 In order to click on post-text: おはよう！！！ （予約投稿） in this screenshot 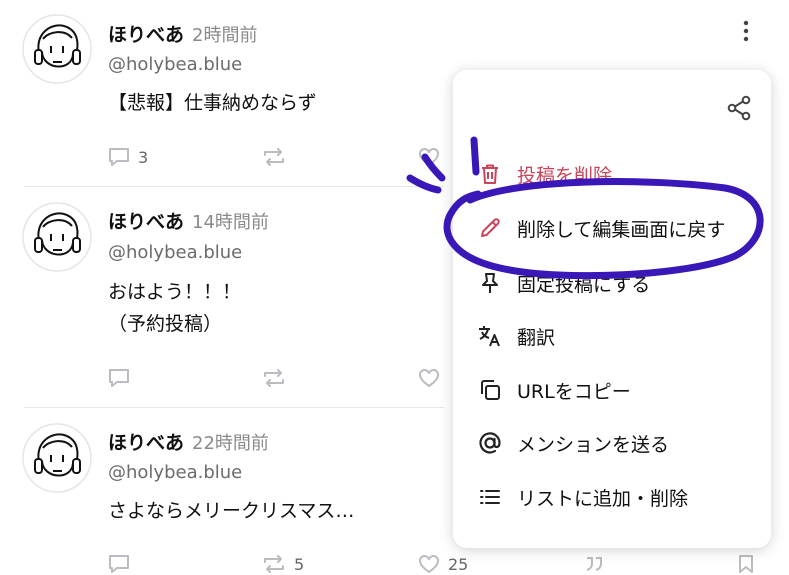, I will do `click(174, 308)`.